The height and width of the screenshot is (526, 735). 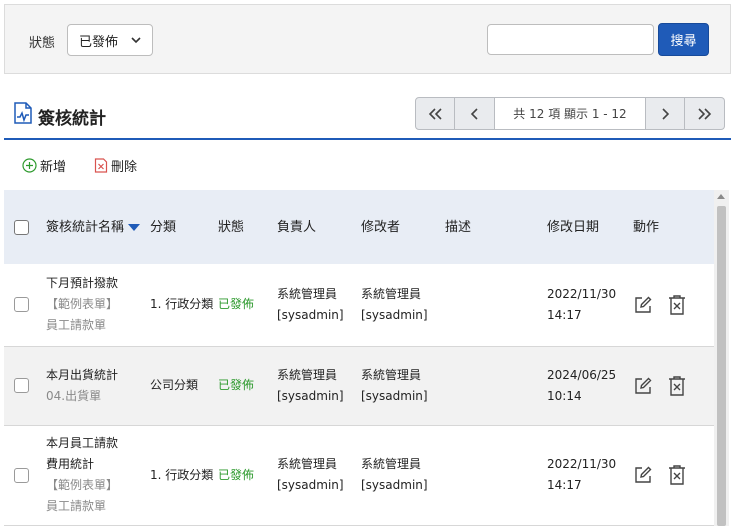 I want to click on search-input, so click(x=570, y=39).